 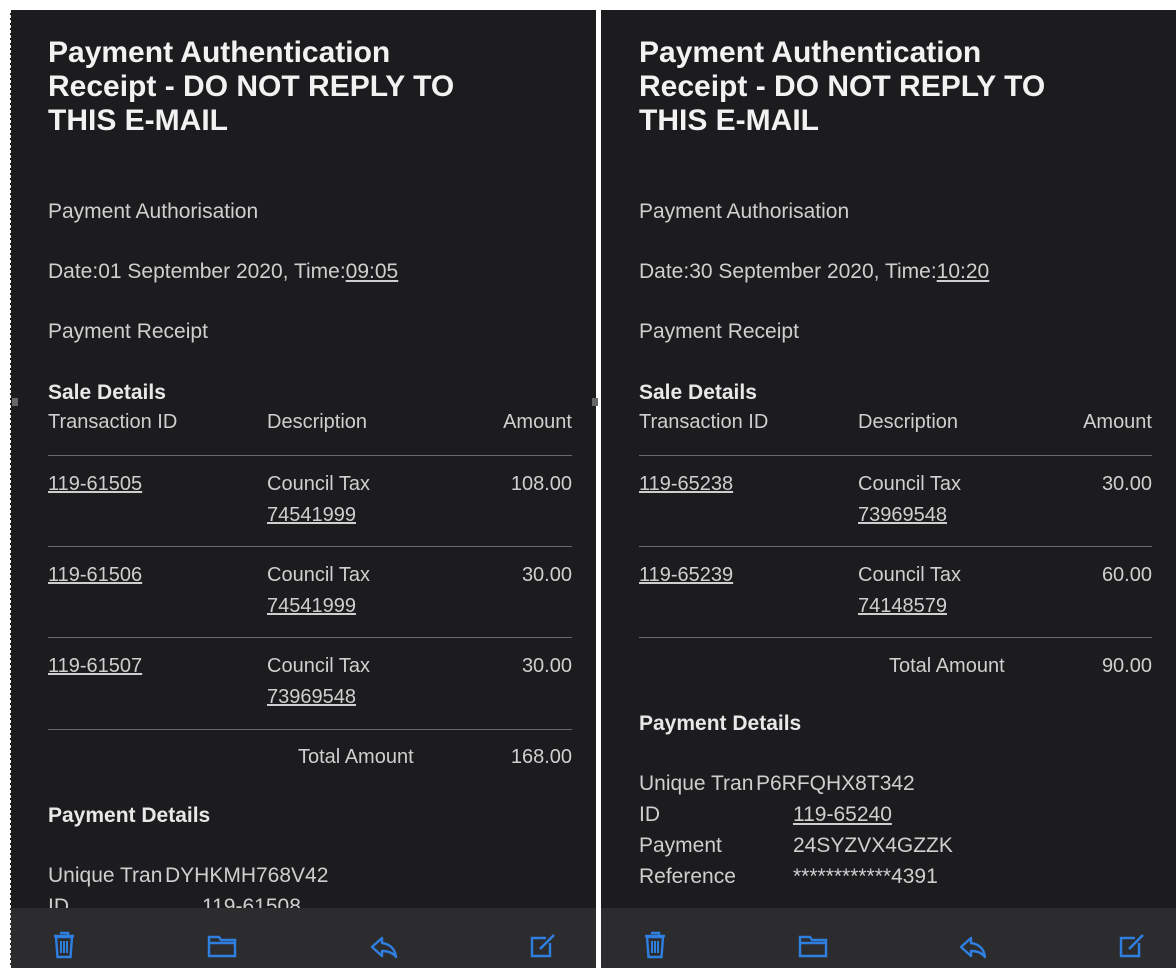 I want to click on id-link: 119-65240, so click(x=842, y=814).